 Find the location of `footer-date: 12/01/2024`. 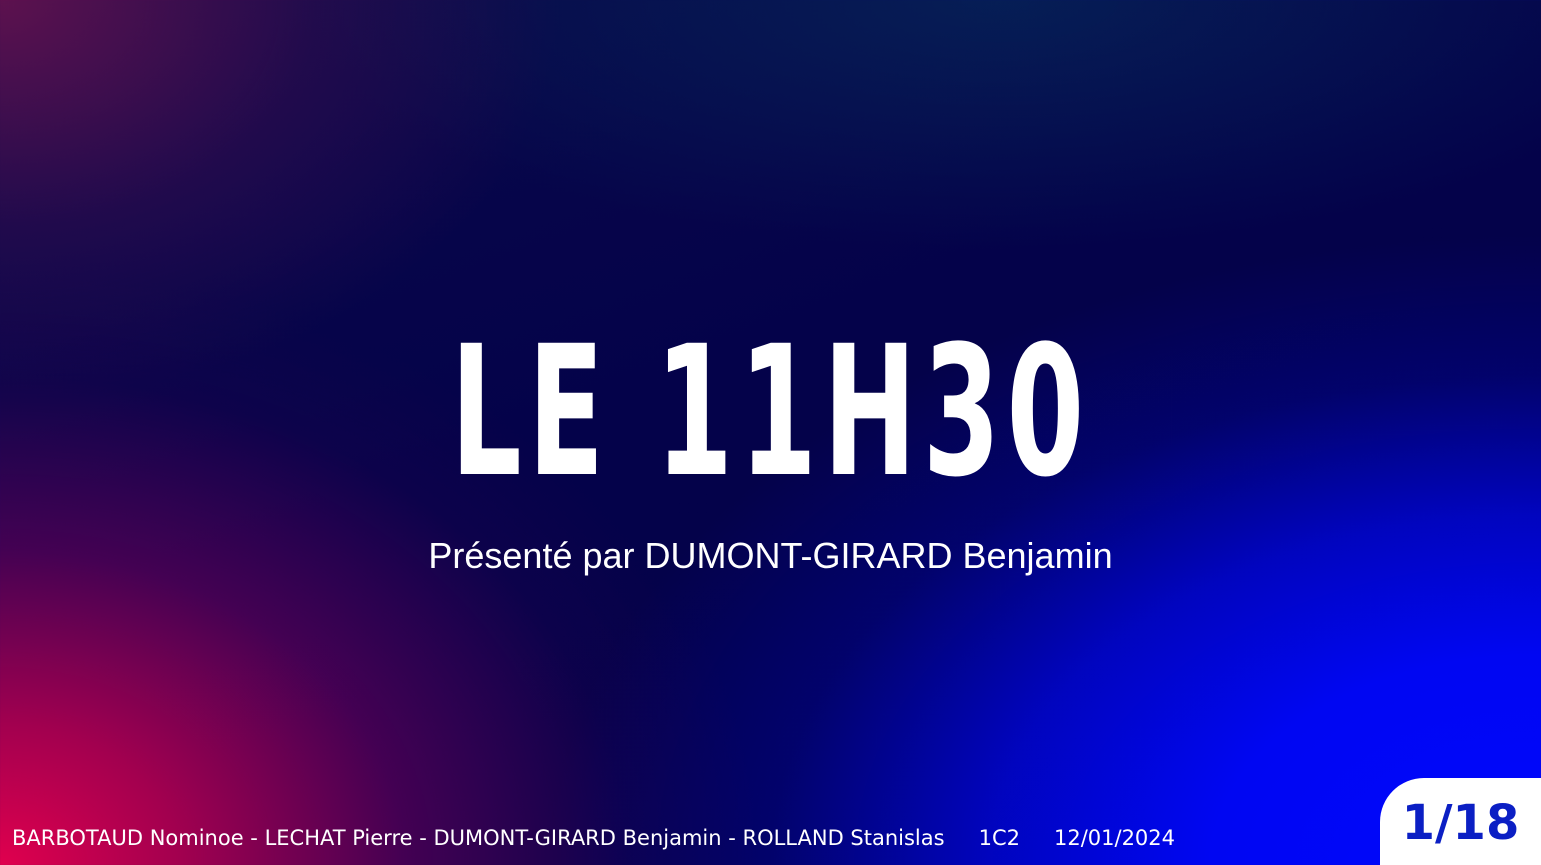

footer-date: 12/01/2024 is located at coordinates (1114, 838).